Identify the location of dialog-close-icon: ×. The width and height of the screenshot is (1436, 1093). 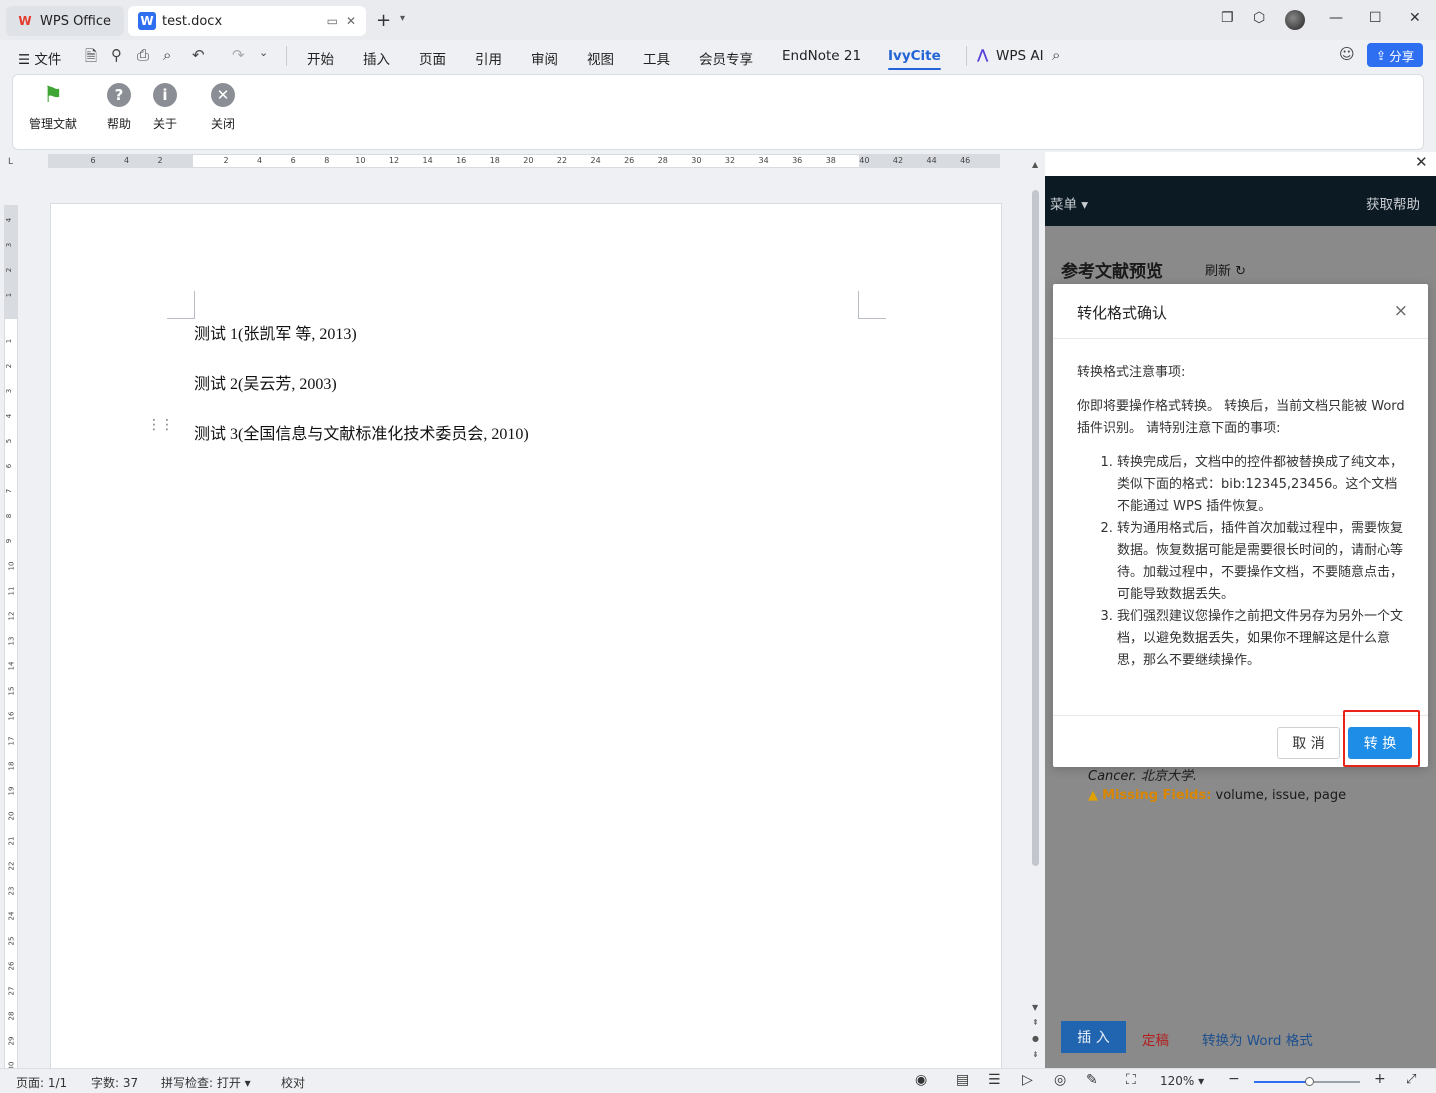
(1401, 311).